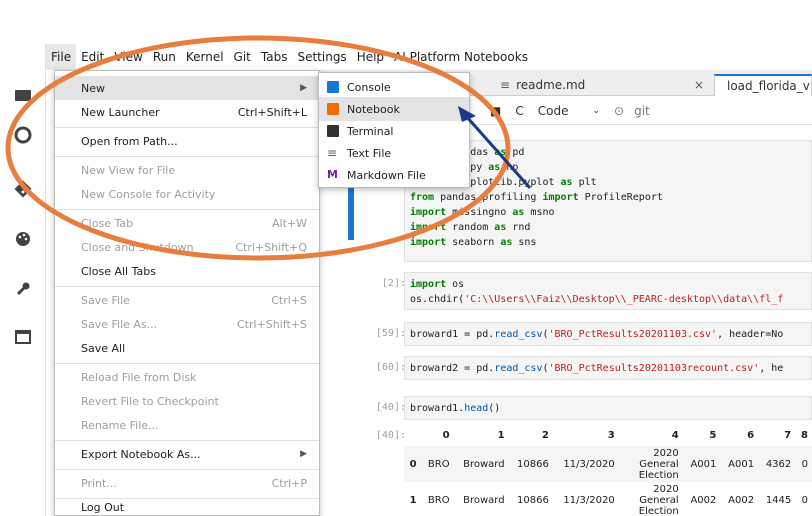  What do you see at coordinates (23, 337) in the screenshot?
I see `tabs-icon` at bounding box center [23, 337].